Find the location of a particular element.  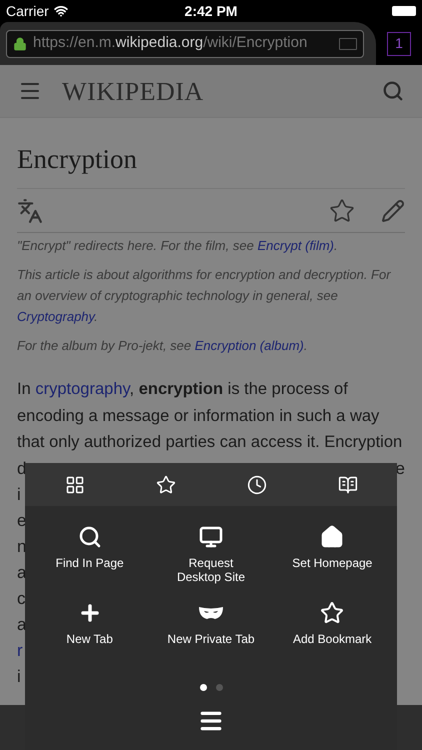

paragraph-text: c is located at coordinates (21, 599).